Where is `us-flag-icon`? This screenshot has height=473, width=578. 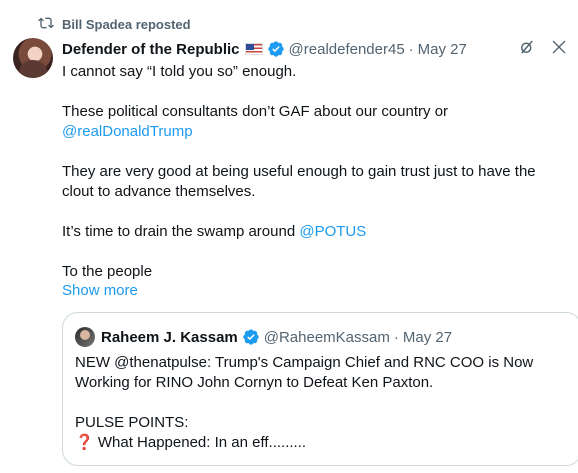
us-flag-icon is located at coordinates (253, 49).